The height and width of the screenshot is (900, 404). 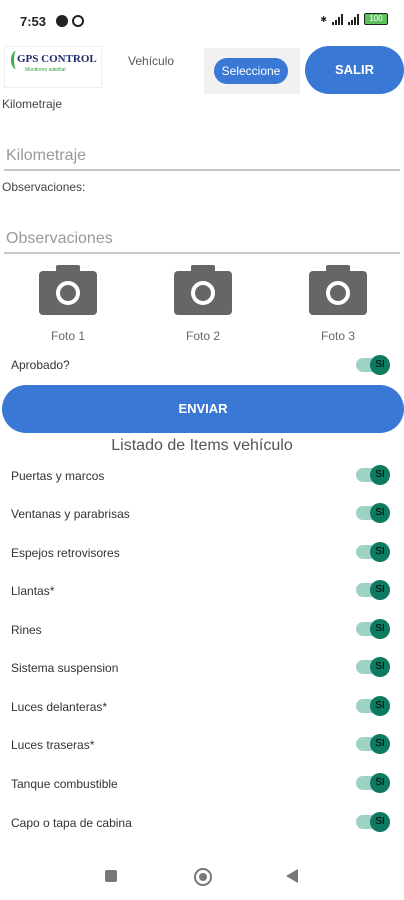 I want to click on status-notification-icons, so click(x=70, y=21).